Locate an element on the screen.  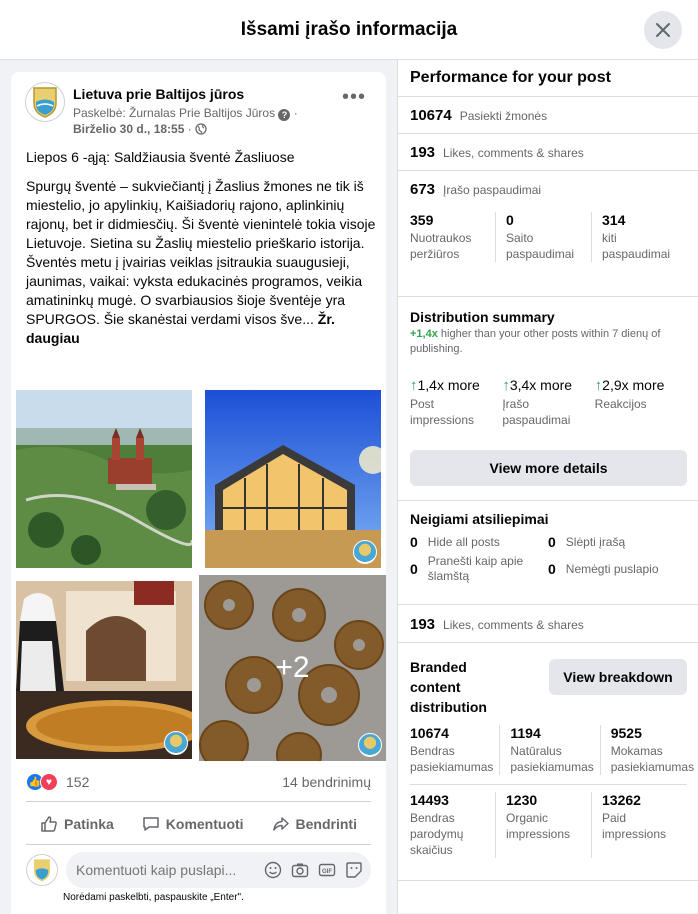
branded-label: Paid impressions is located at coordinates (634, 826).